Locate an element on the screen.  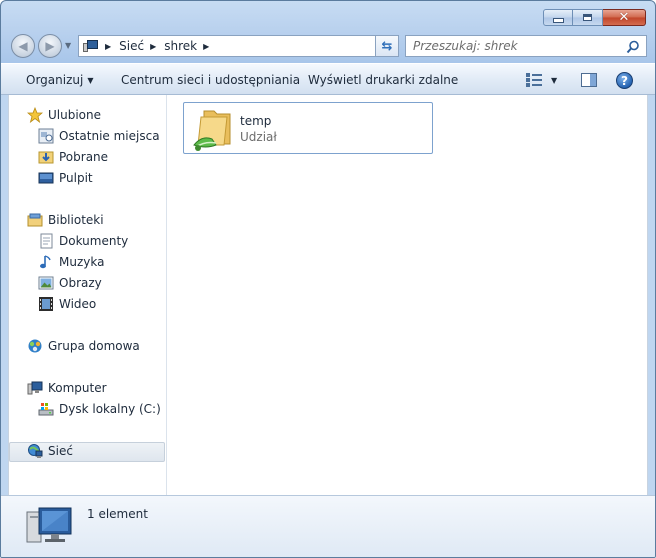
breadcrumb-network: Sieć is located at coordinates (131, 46).